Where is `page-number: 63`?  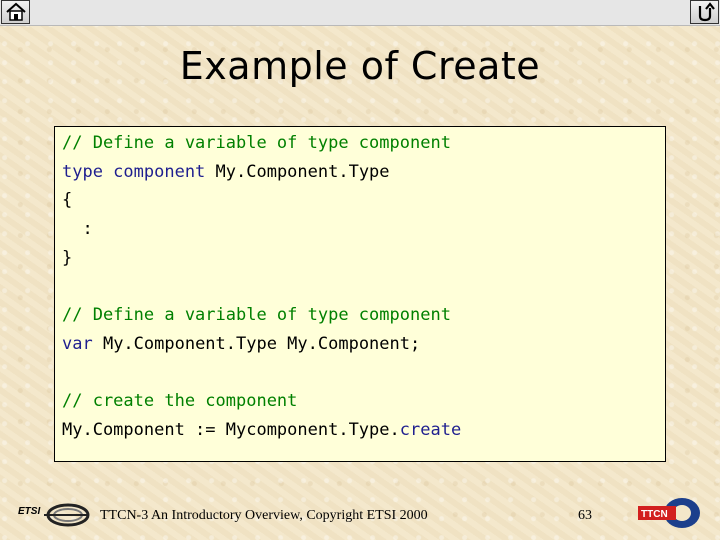 page-number: 63 is located at coordinates (585, 515).